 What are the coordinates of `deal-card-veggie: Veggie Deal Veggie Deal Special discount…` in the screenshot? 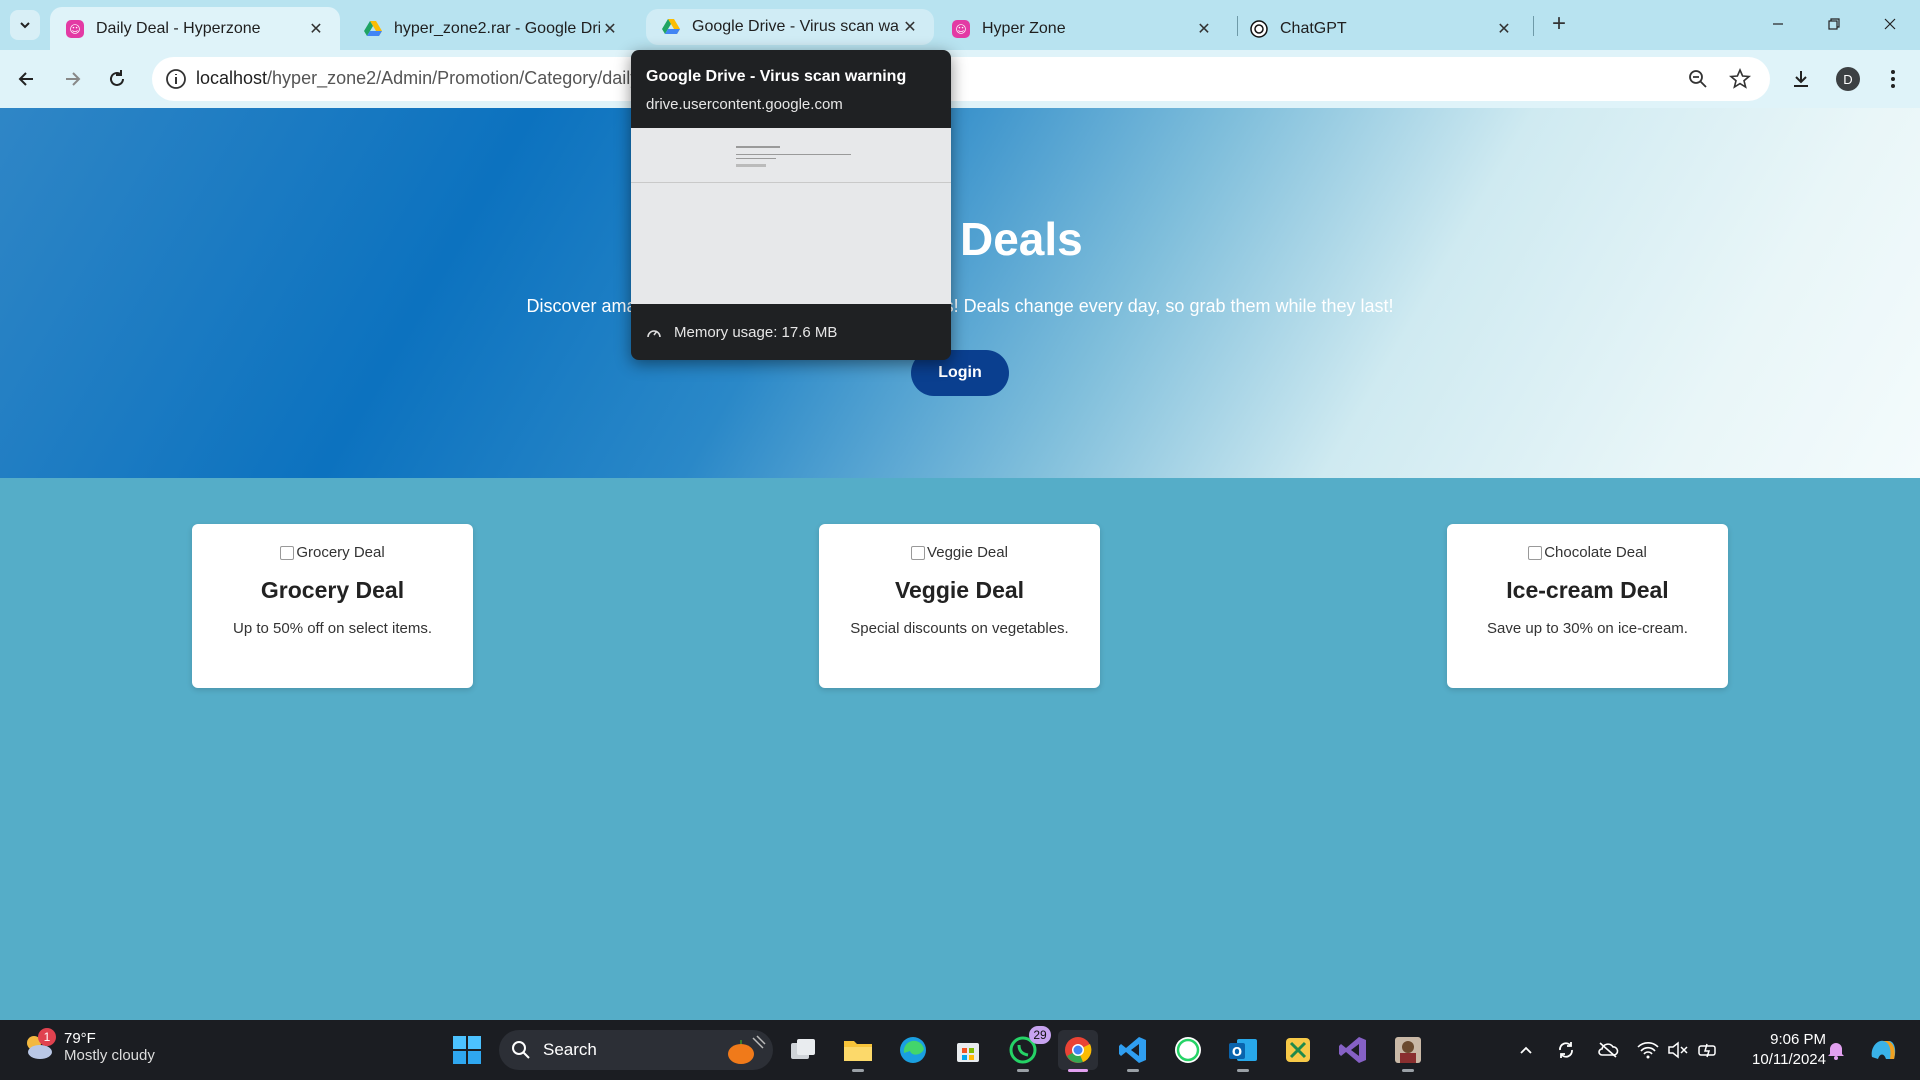 It's located at (959, 606).